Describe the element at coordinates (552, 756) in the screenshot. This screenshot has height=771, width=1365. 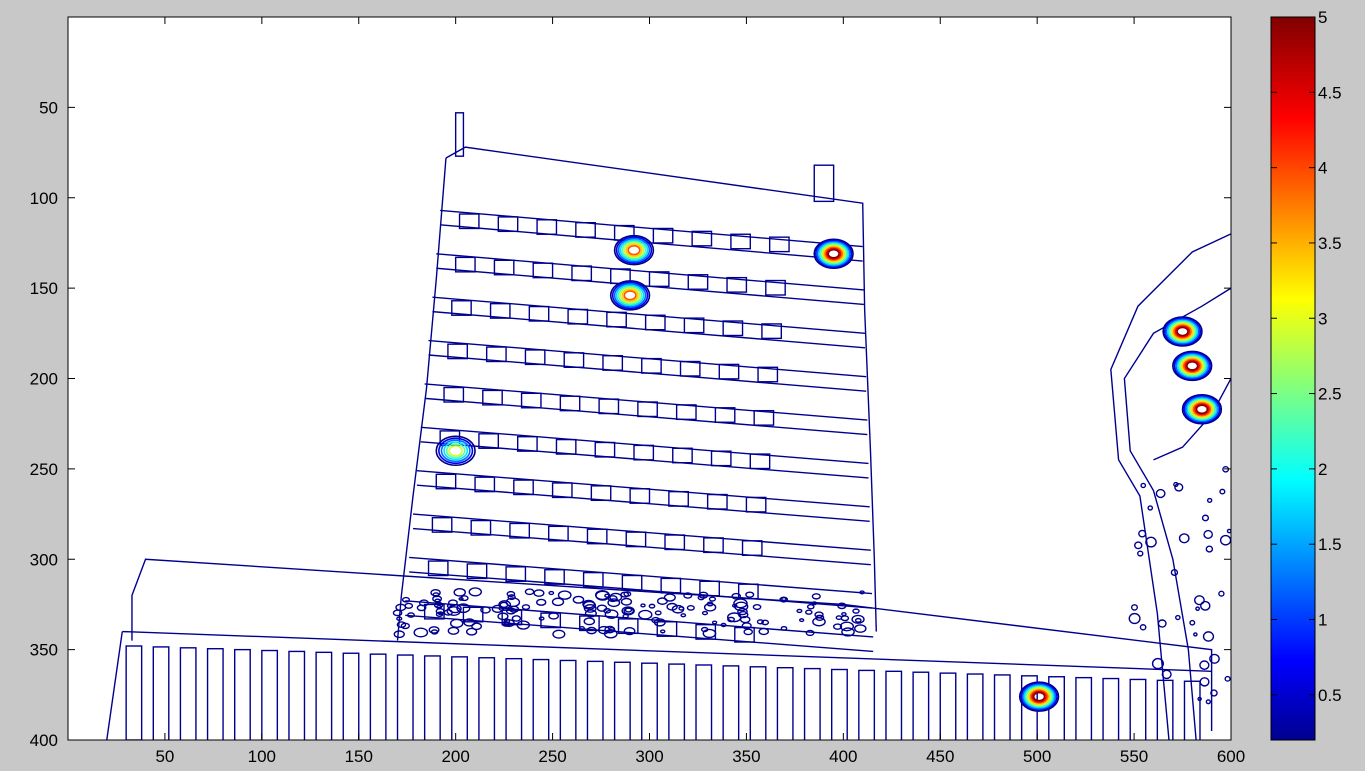
I see `x-tick-label: 250` at that location.